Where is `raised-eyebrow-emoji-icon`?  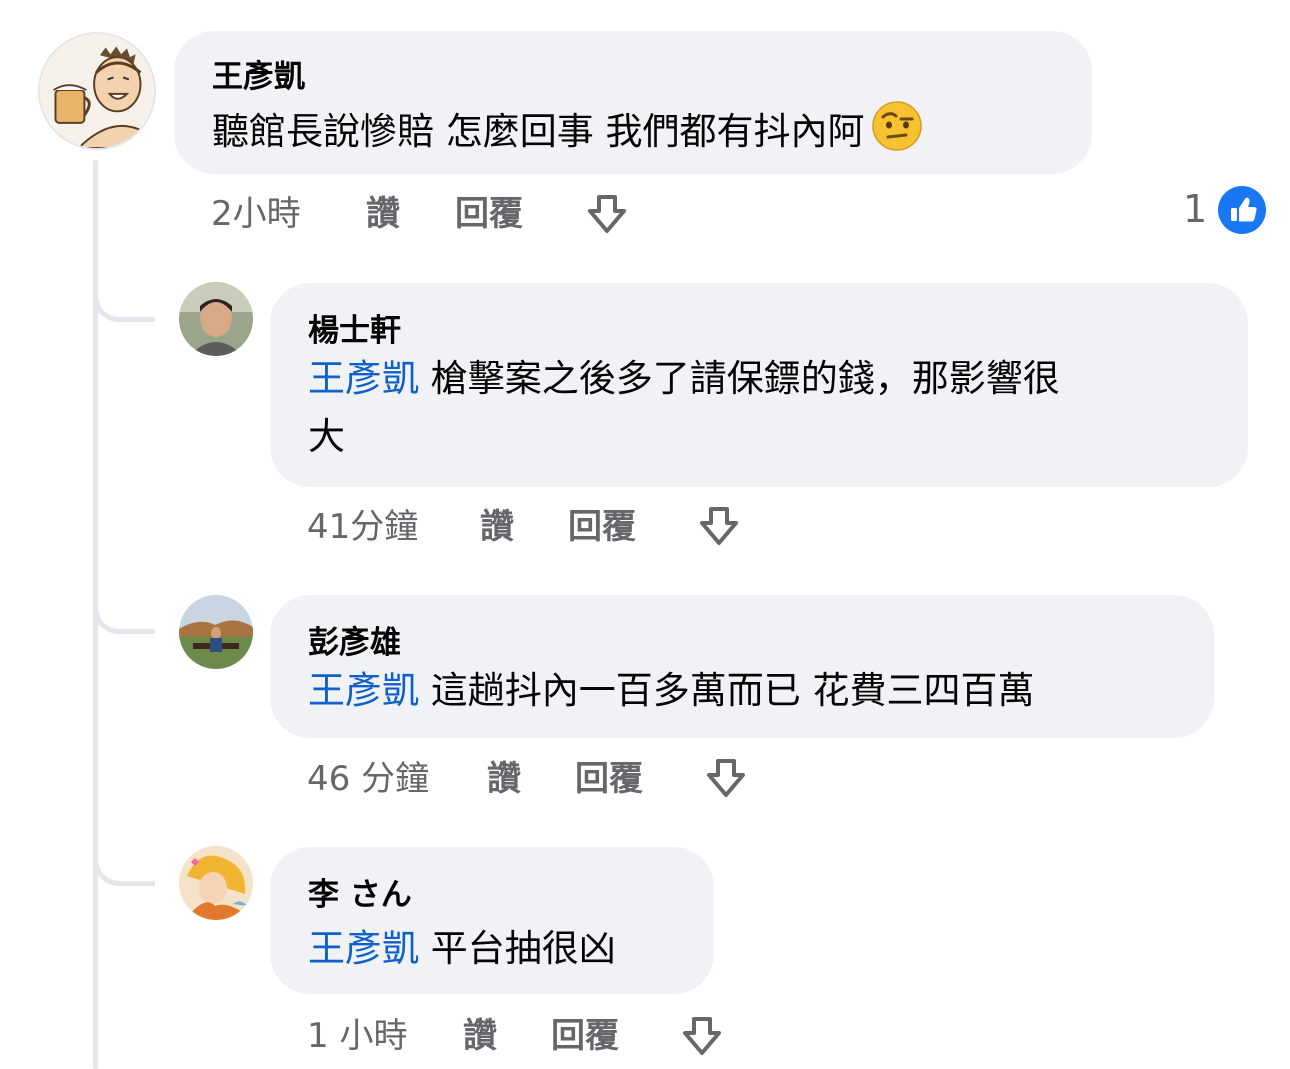 raised-eyebrow-emoji-icon is located at coordinates (897, 126).